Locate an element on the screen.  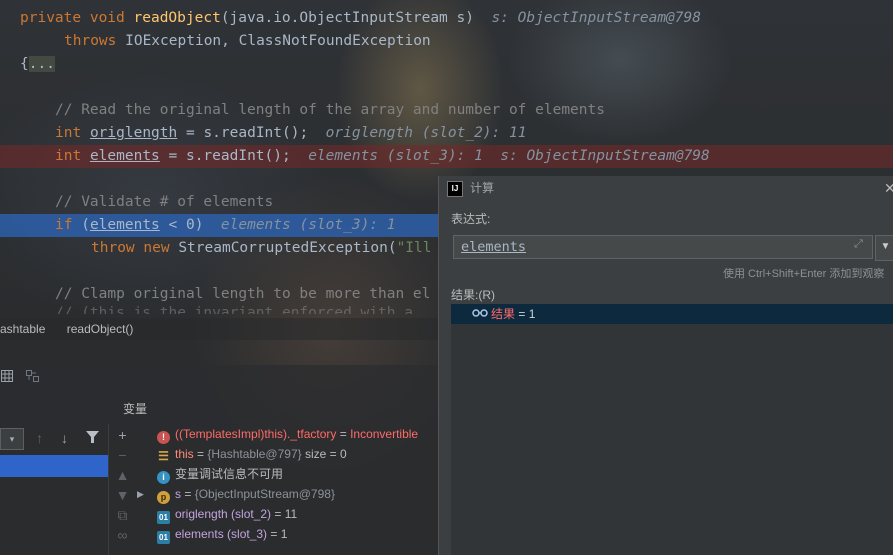
info-icon: i is located at coordinates (163, 477).